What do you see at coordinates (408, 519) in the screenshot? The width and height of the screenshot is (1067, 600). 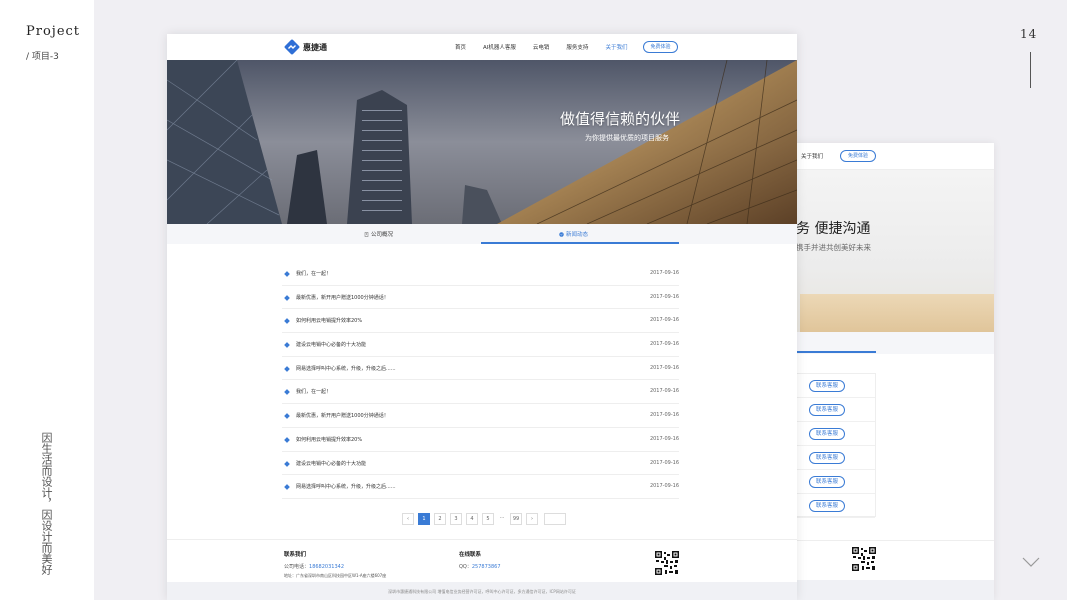 I see `prev-page-button: ‹` at bounding box center [408, 519].